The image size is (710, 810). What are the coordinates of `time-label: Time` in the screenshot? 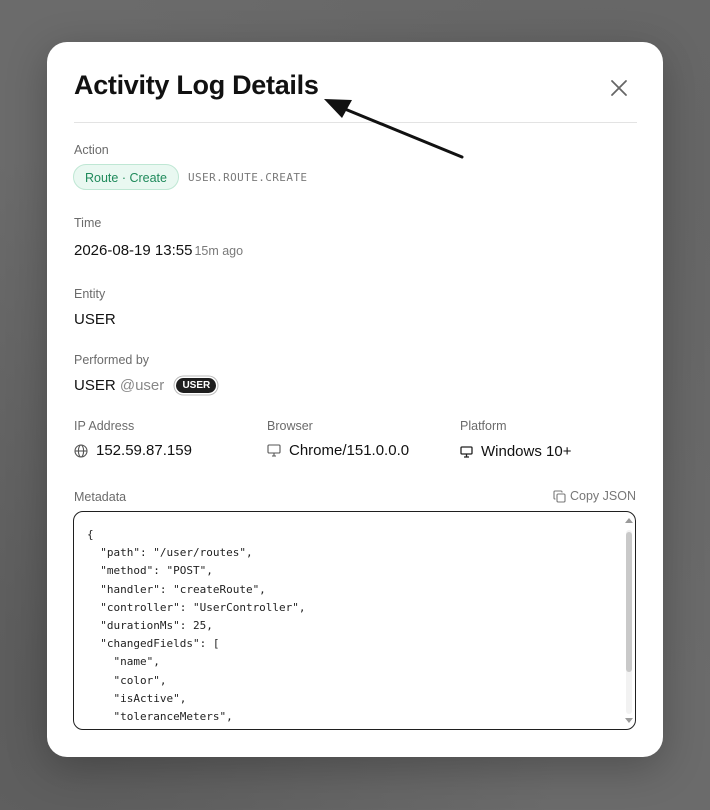 It's located at (88, 223).